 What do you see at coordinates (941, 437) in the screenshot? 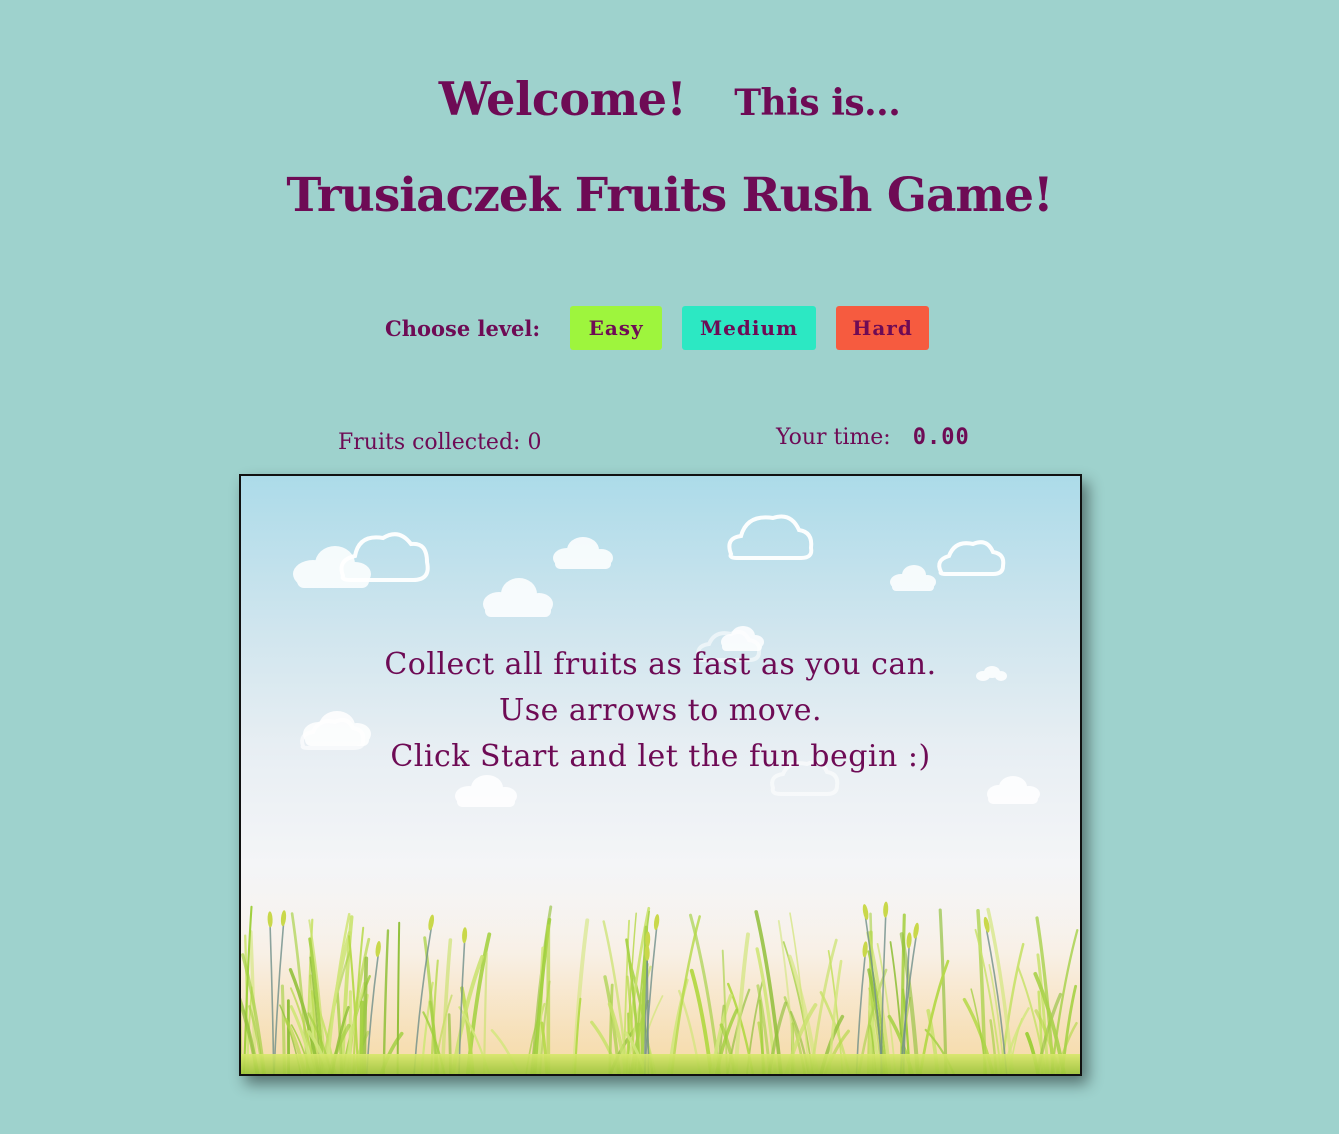
I see `time-value: 0.00` at bounding box center [941, 437].